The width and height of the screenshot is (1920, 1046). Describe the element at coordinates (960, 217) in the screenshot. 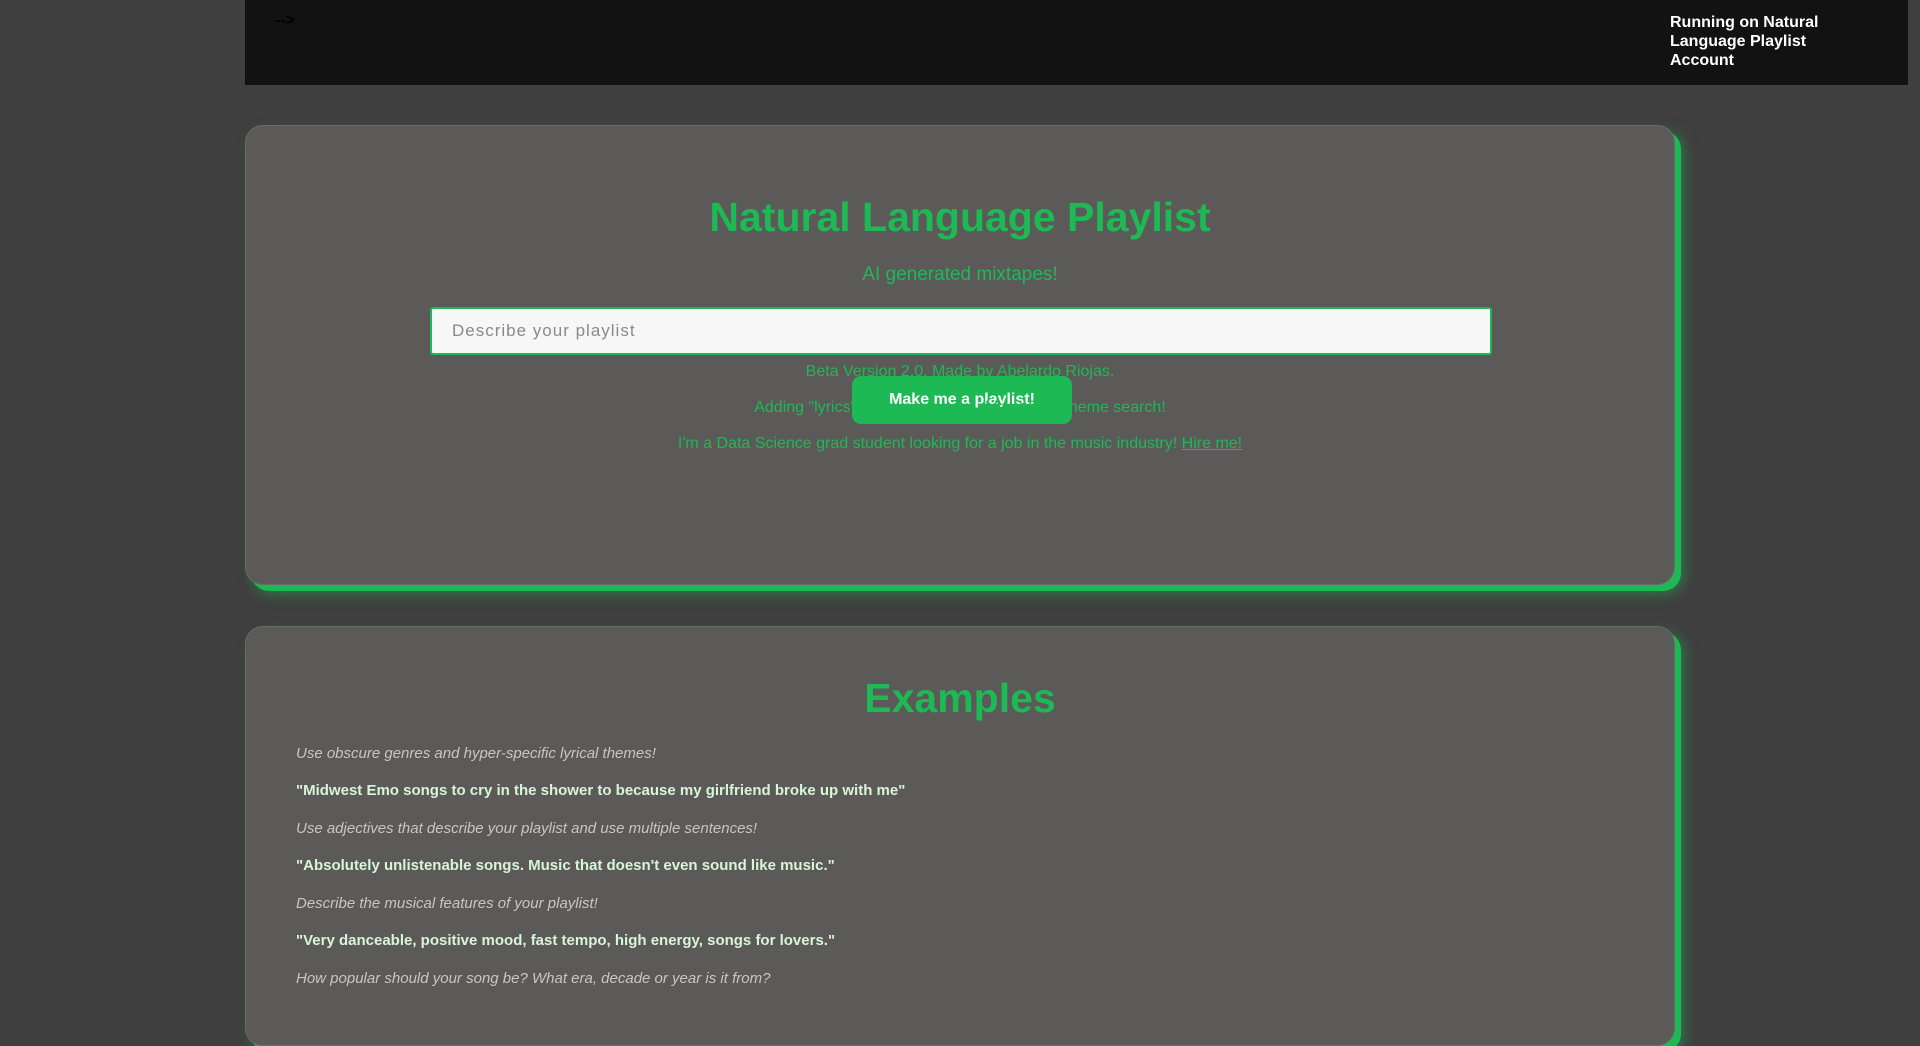

I see `page-title: Natural Language Playlist` at that location.